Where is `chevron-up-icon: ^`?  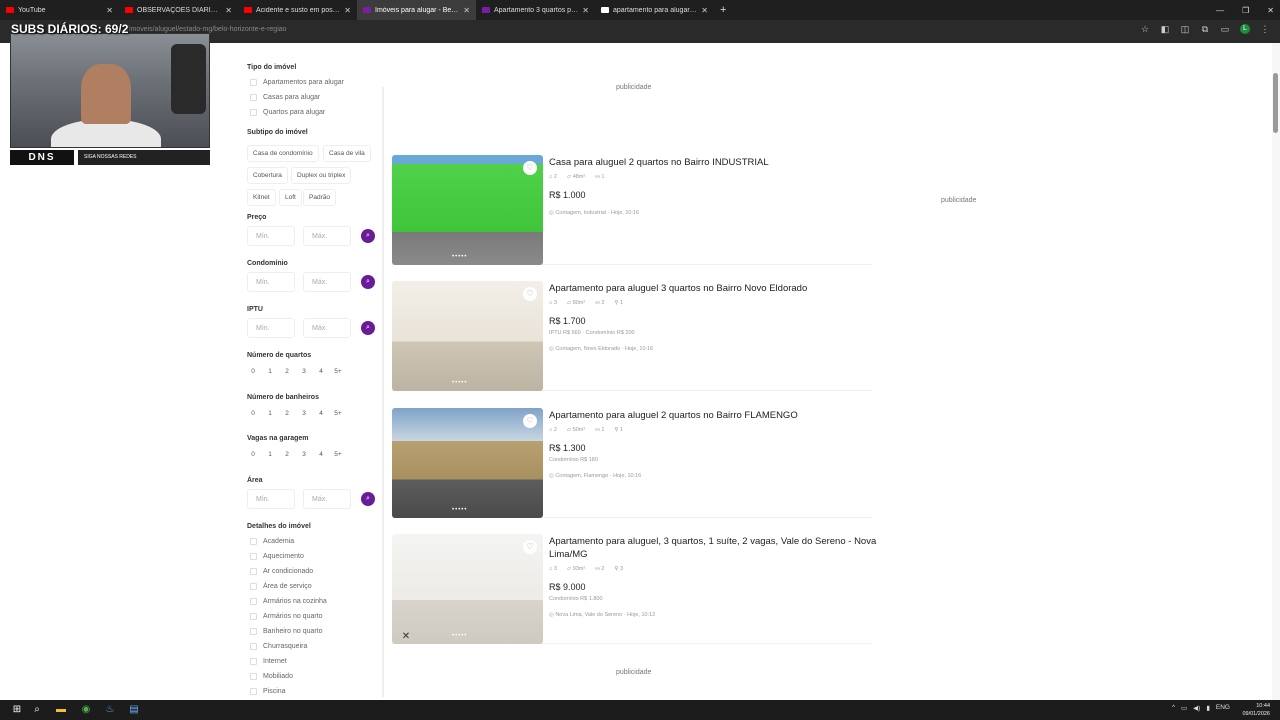
chevron-up-icon: ^ is located at coordinates (1173, 708).